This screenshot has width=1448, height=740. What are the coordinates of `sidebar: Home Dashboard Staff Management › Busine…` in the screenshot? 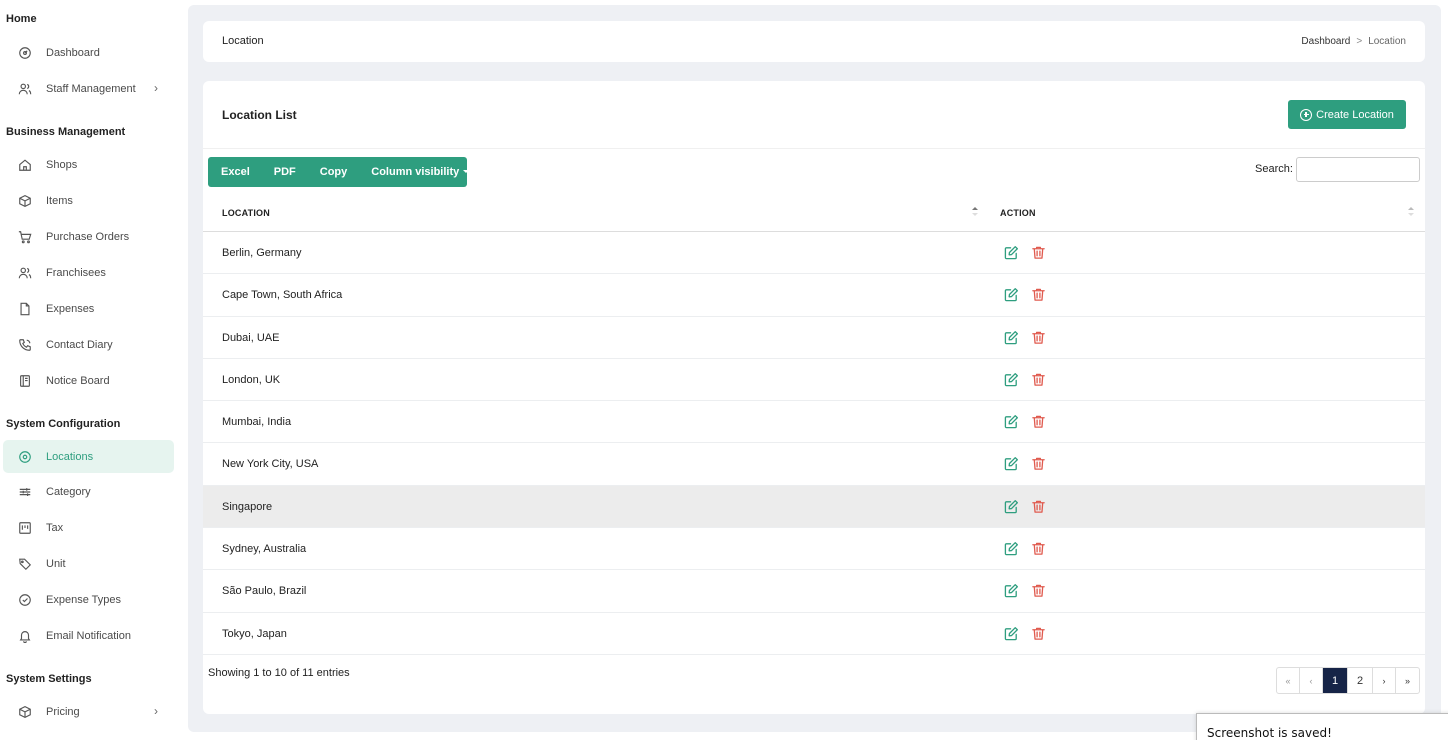 It's located at (94, 370).